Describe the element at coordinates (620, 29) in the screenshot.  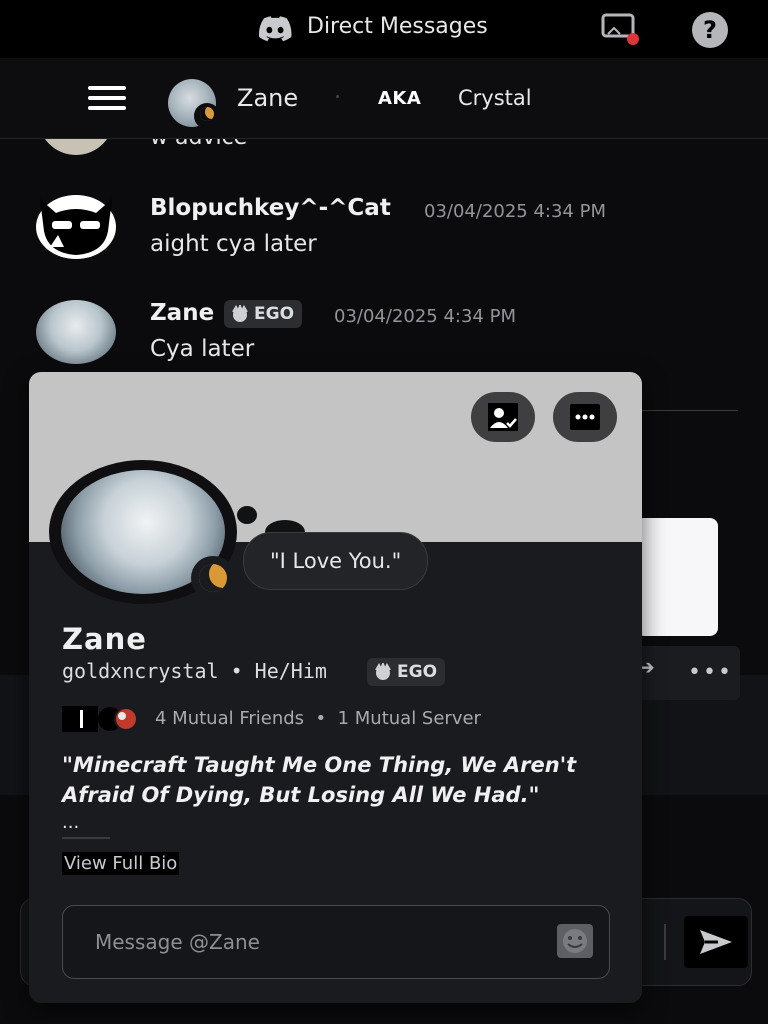
I see `screen-share-icon` at that location.